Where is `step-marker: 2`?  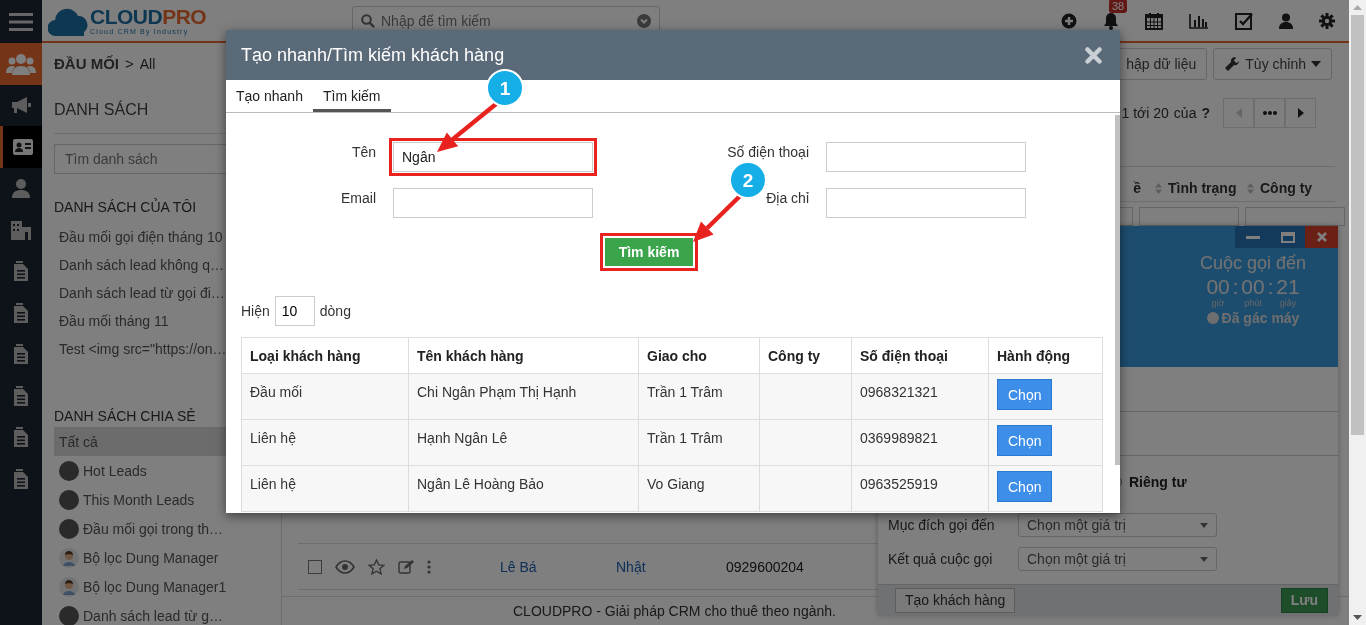
step-marker: 2 is located at coordinates (748, 180).